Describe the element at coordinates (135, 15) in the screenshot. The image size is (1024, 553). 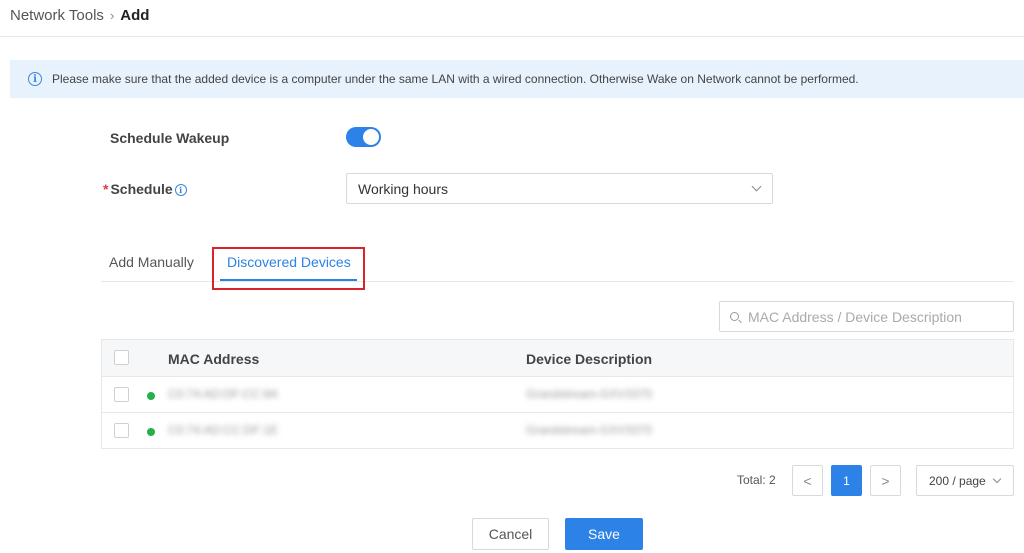
I see `page-title: Add` at that location.